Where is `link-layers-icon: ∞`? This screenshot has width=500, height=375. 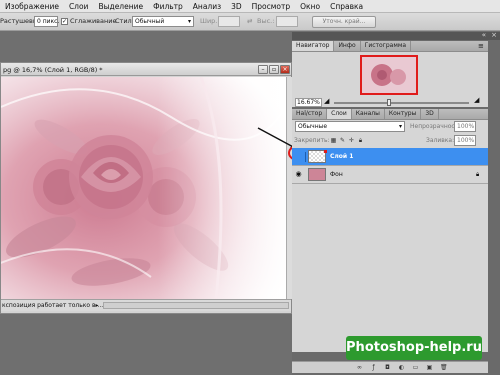
link-layers-icon: ∞ is located at coordinates (359, 367).